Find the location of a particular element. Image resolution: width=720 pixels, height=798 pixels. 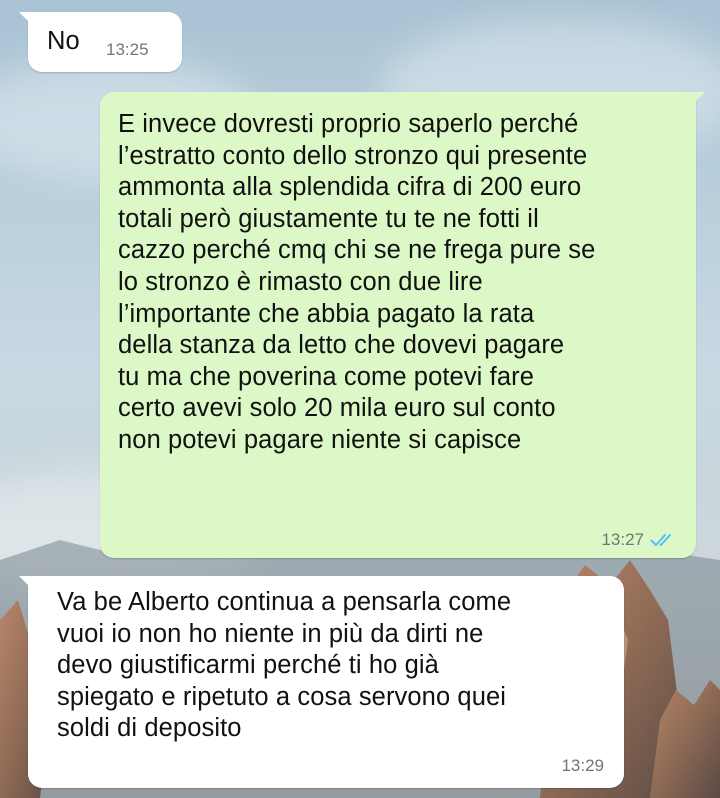

message-meta: 13:25 is located at coordinates (127, 50).